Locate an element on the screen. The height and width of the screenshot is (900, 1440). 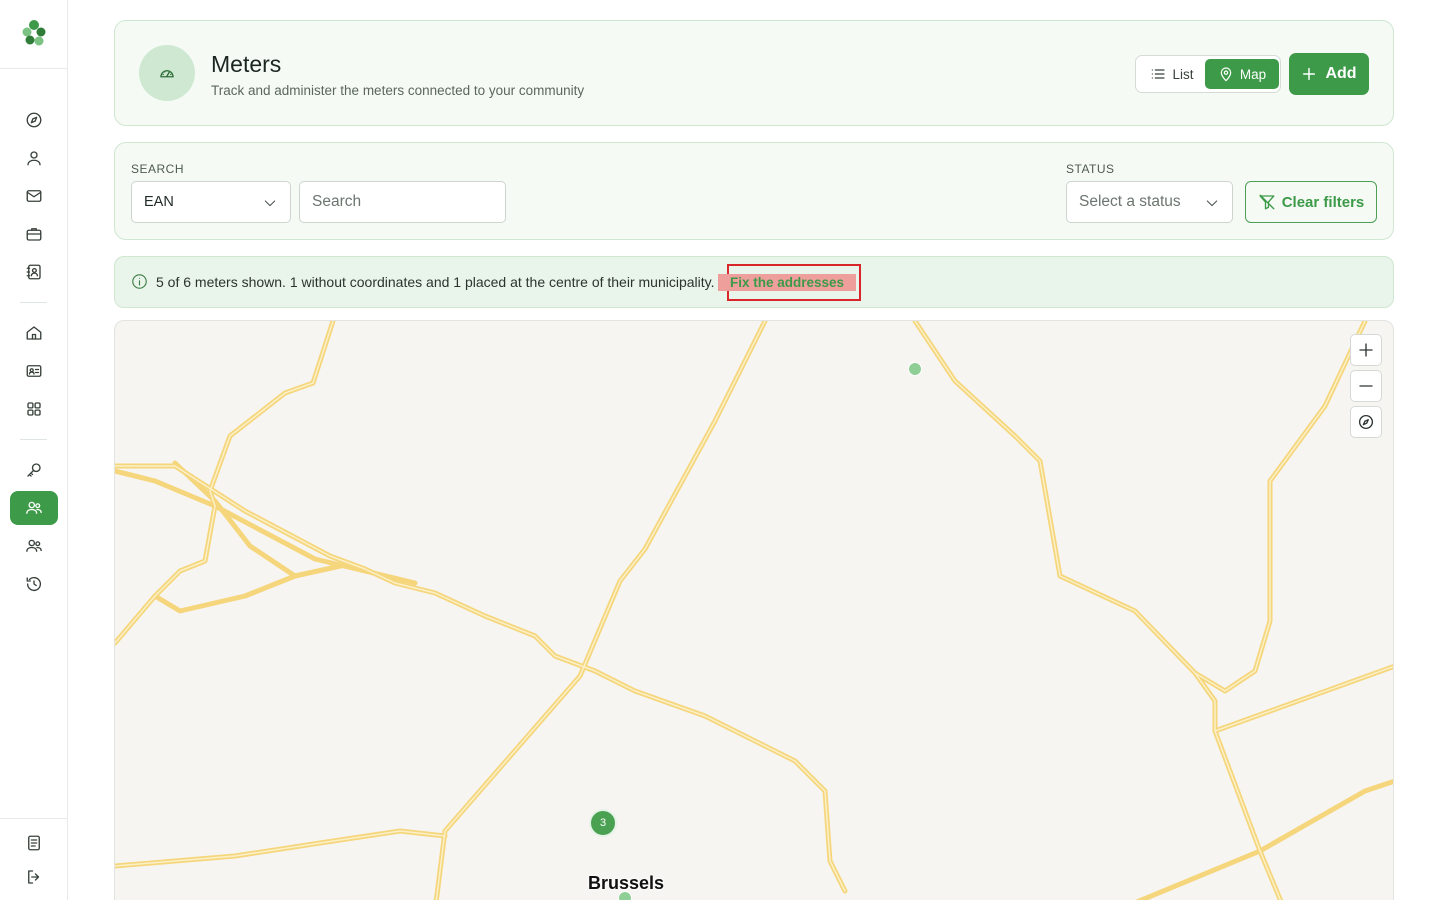
sidebar is located at coordinates (34, 450).